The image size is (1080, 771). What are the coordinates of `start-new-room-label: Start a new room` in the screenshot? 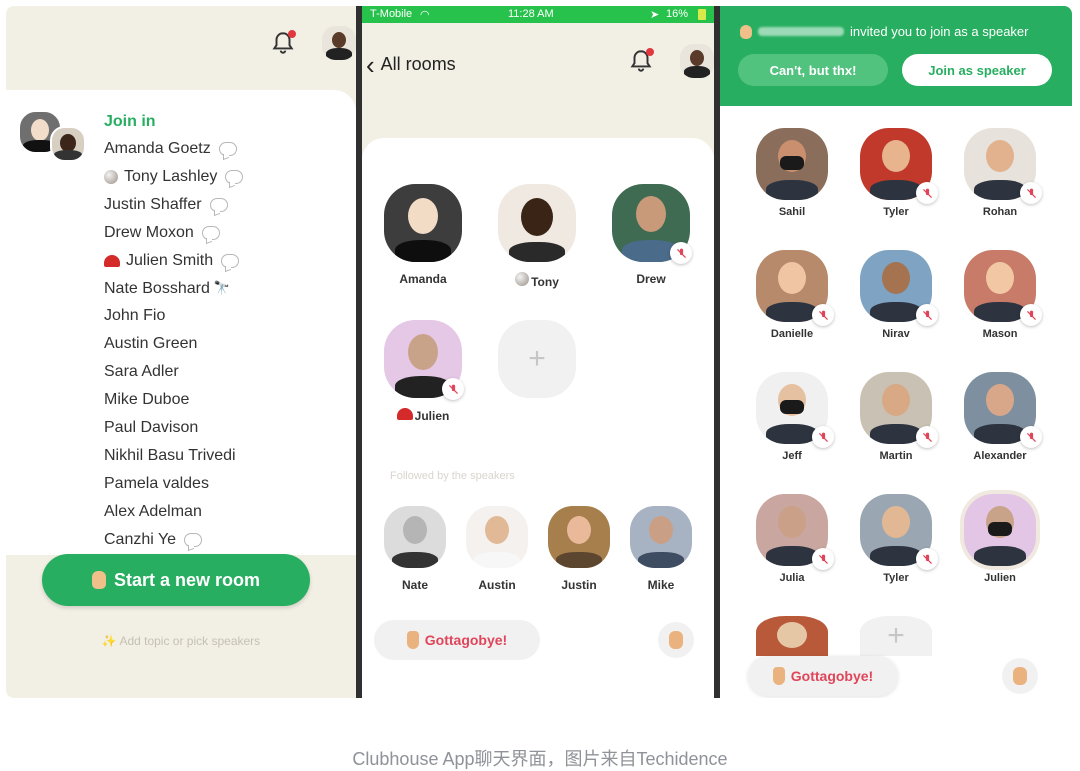 It's located at (187, 579).